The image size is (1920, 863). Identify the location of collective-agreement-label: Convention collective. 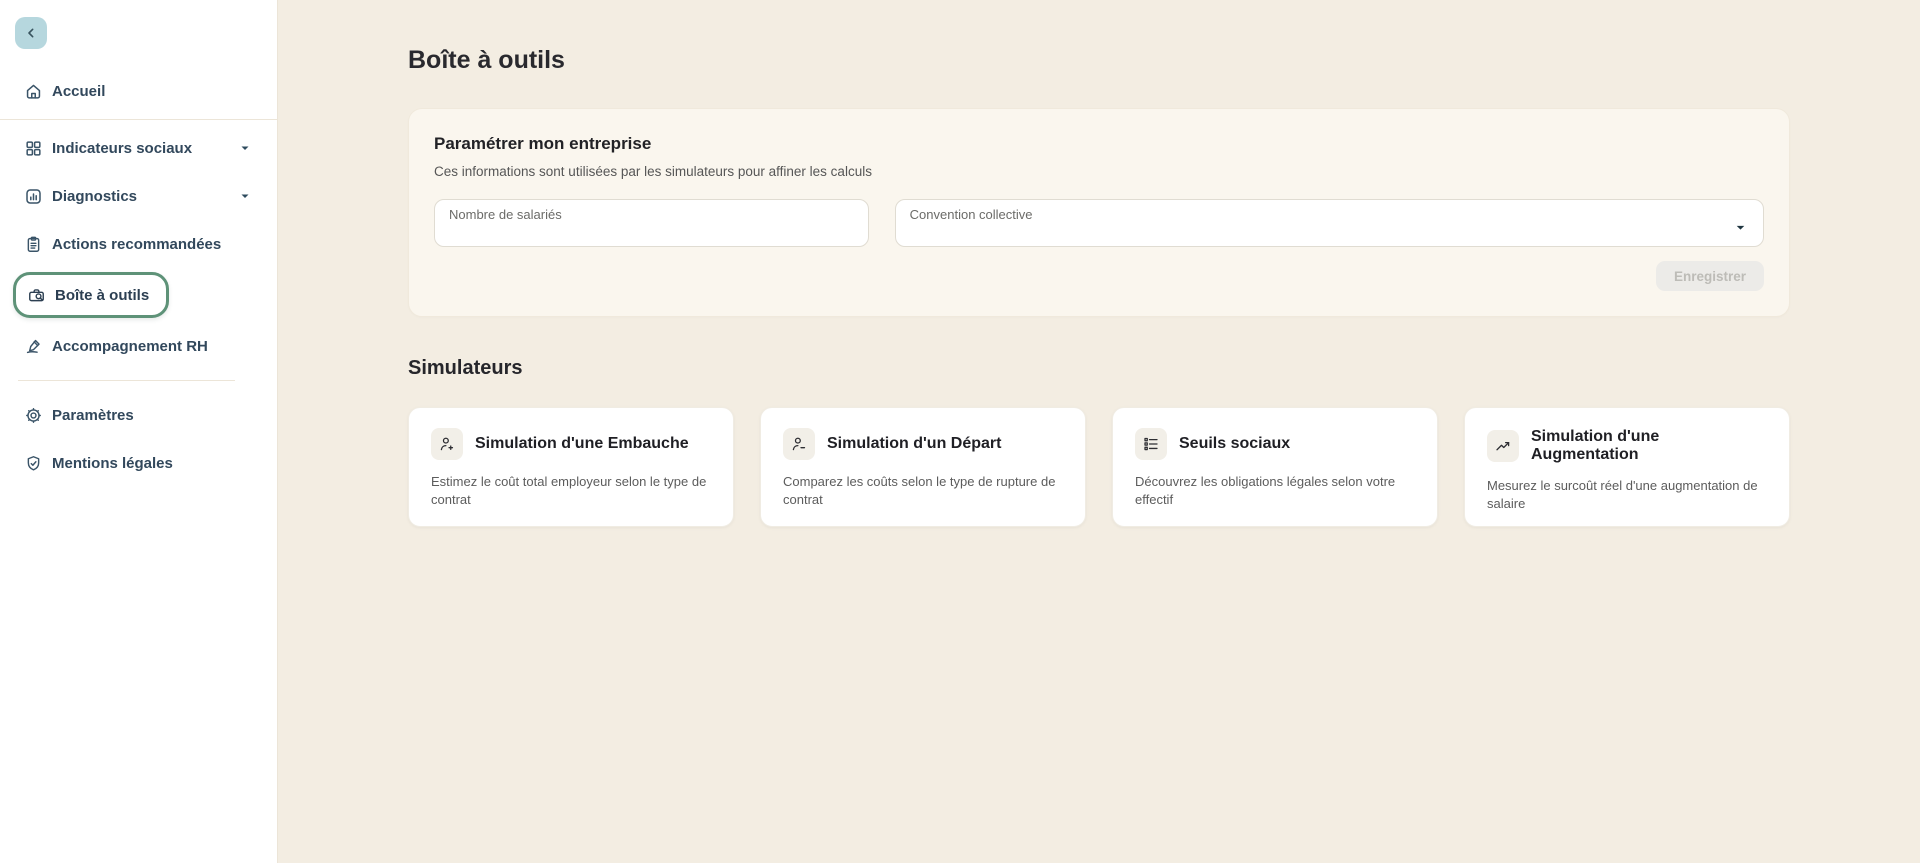
(971, 214).